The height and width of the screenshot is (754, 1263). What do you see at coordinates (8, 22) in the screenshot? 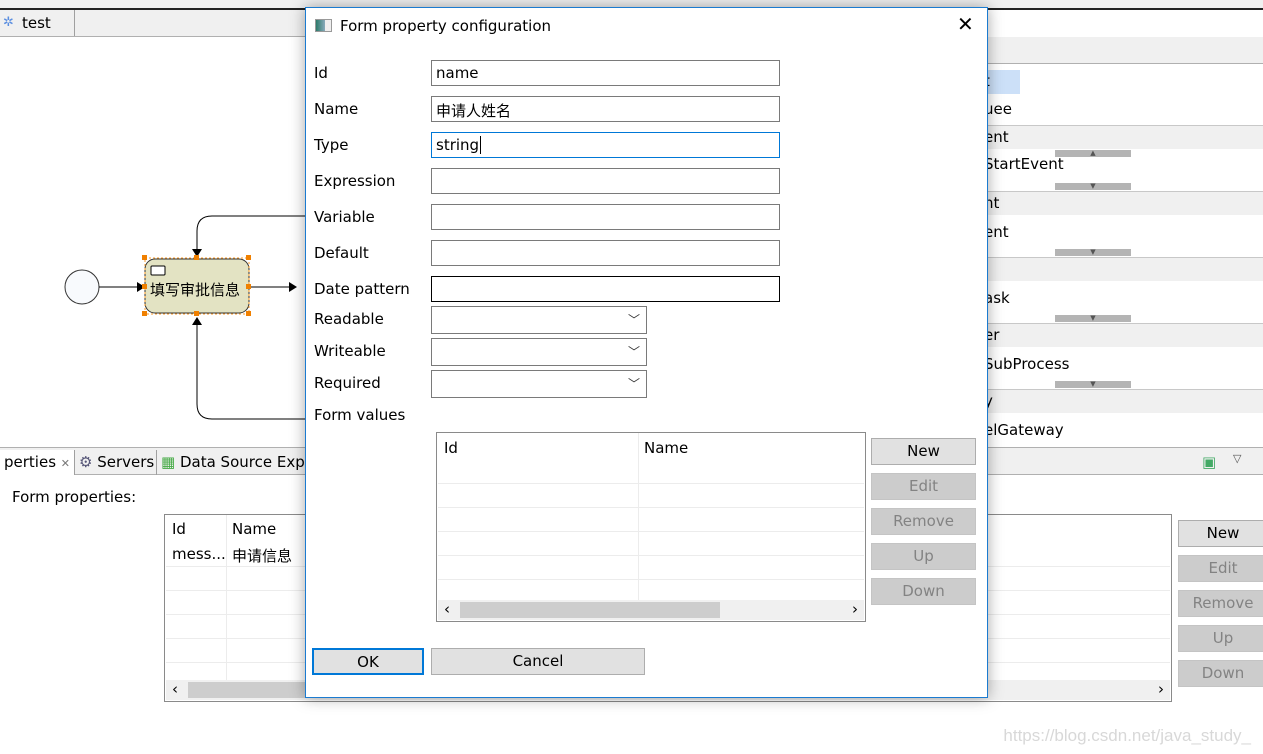
I see `process-icon: ✲` at bounding box center [8, 22].